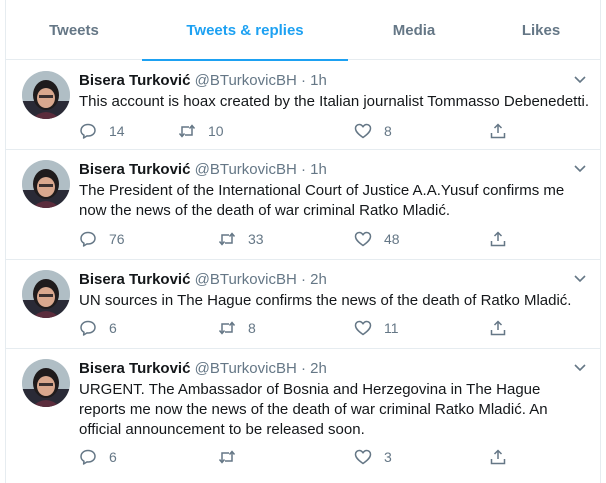 The width and height of the screenshot is (606, 483). I want to click on reply-count: 14, so click(117, 131).